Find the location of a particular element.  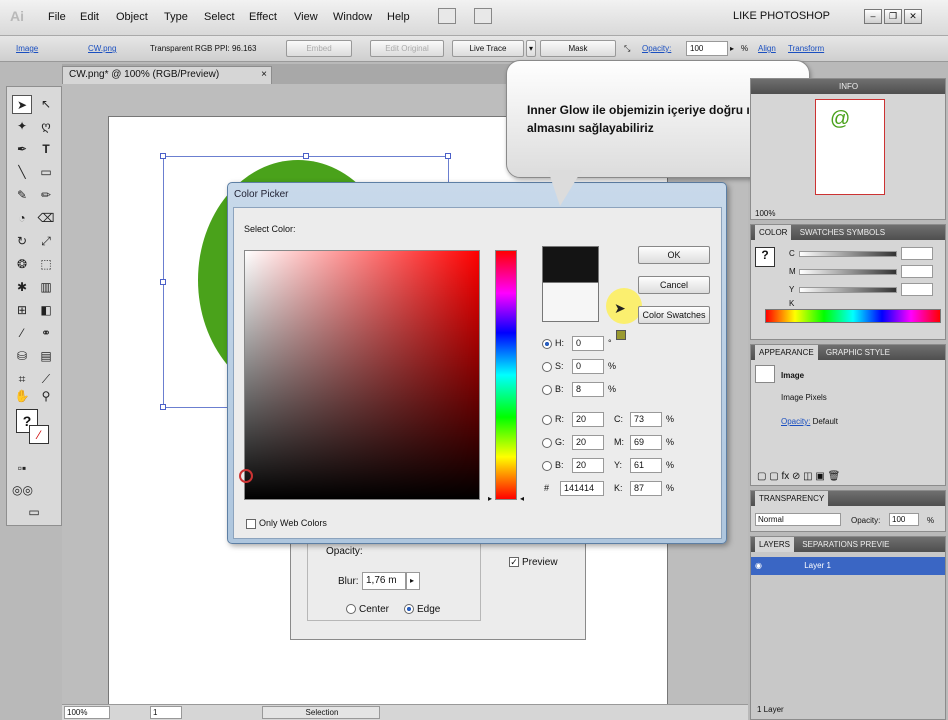

blend-tool-icon: ⚭ is located at coordinates (46, 333).